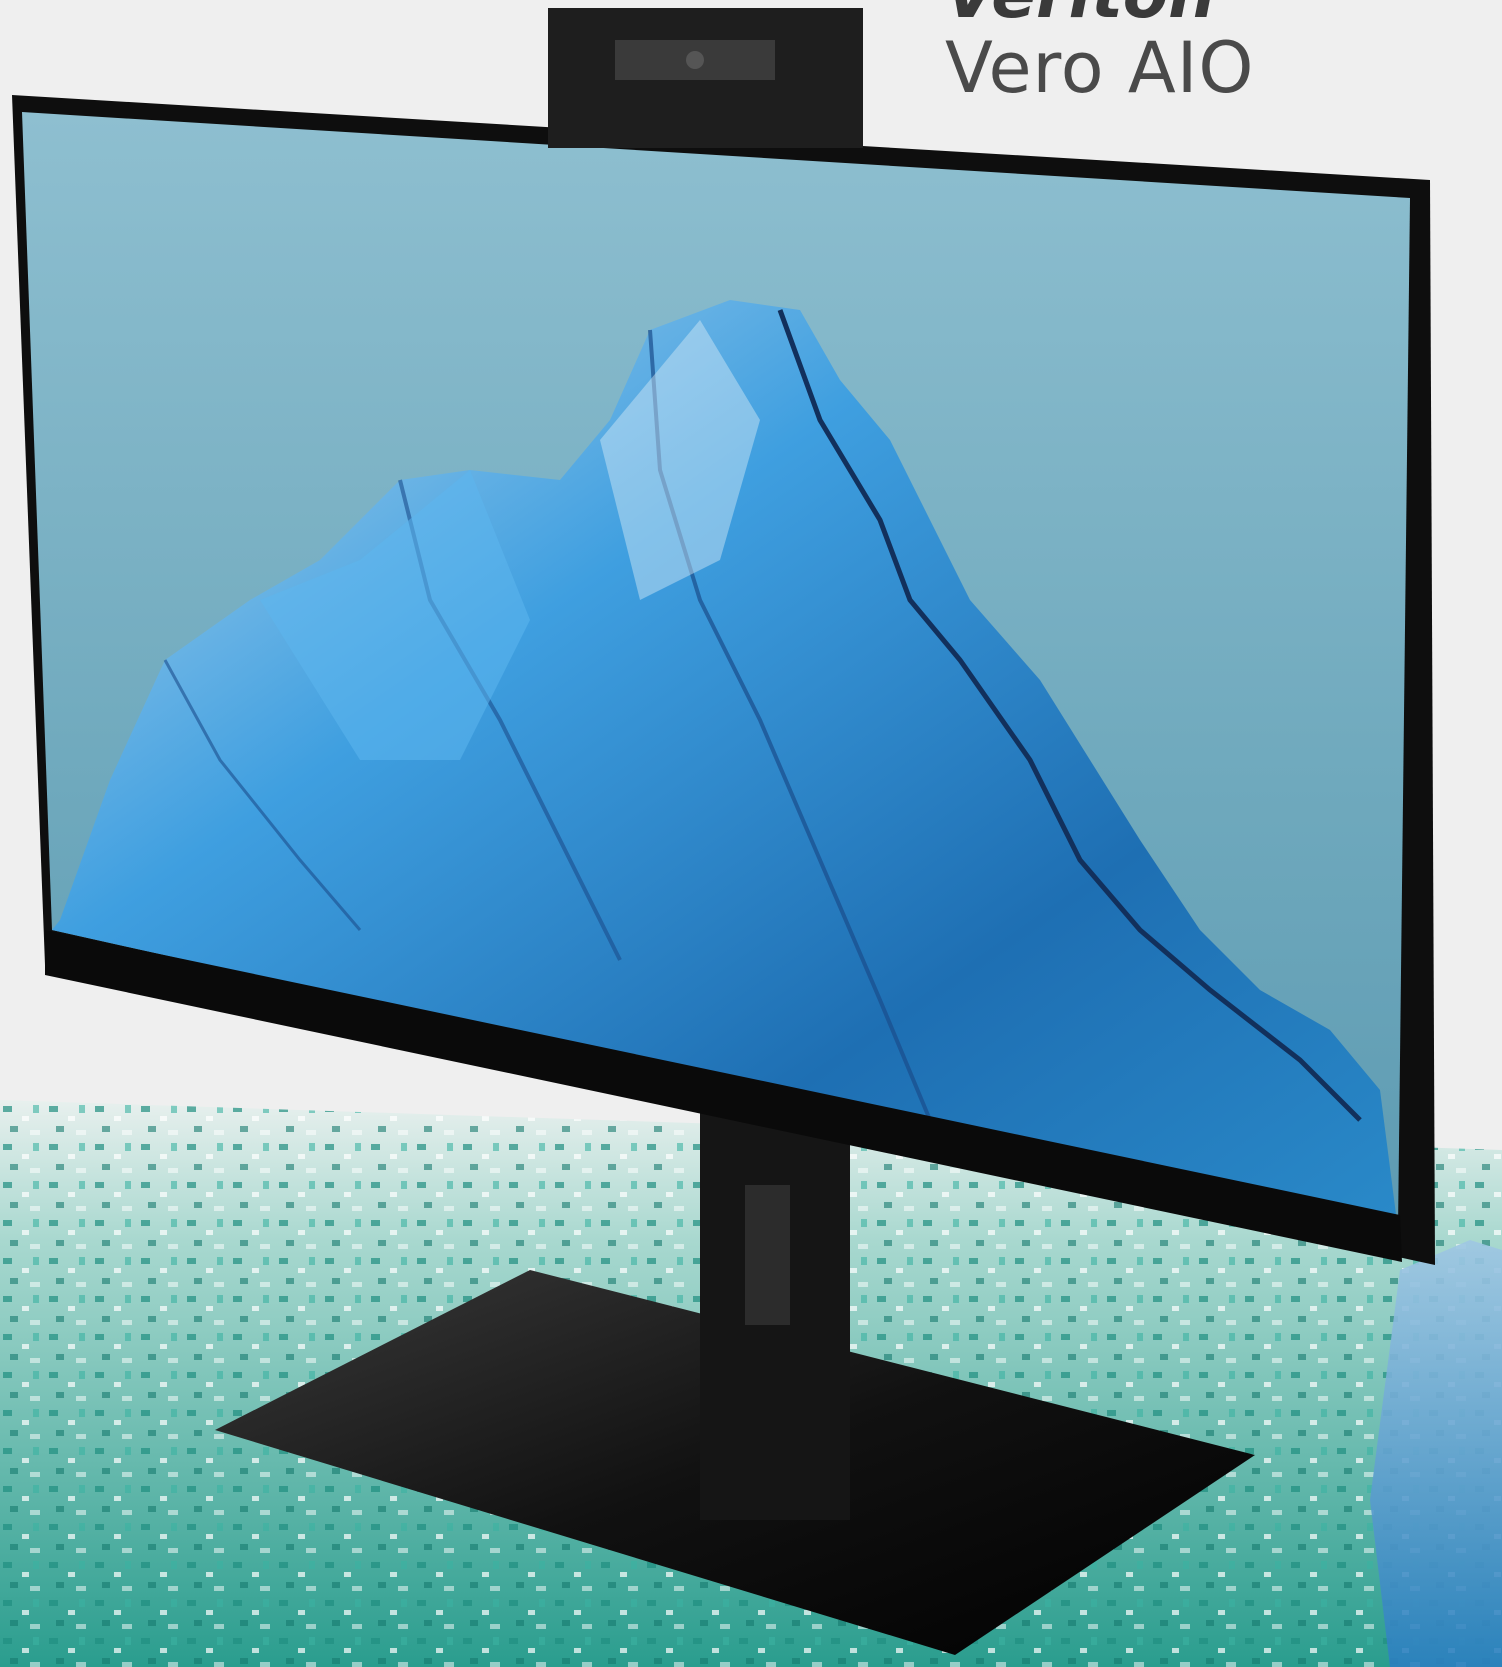 The width and height of the screenshot is (1502, 1667). What do you see at coordinates (705, 78) in the screenshot?
I see `webcam-icon` at bounding box center [705, 78].